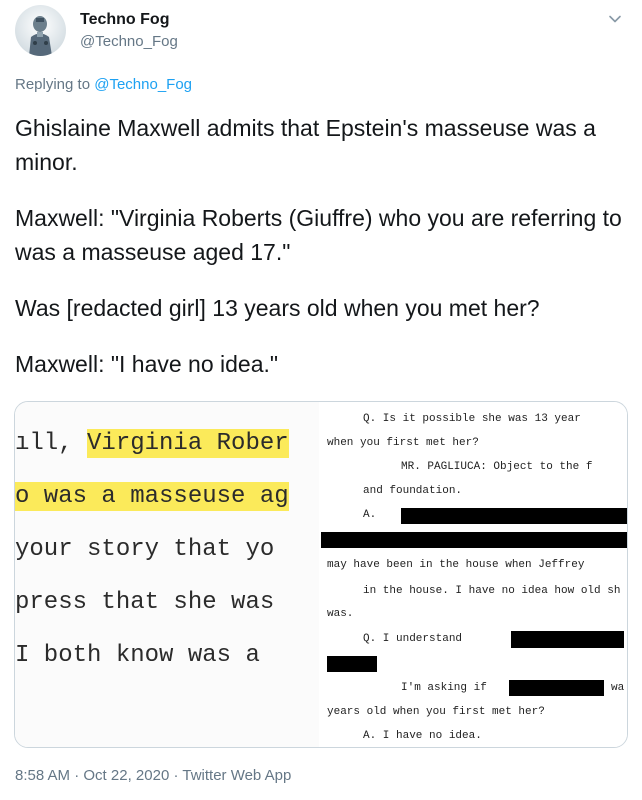 Image resolution: width=642 pixels, height=800 pixels. Describe the element at coordinates (403, 443) in the screenshot. I see `transcript-line: when you first met her?` at that location.